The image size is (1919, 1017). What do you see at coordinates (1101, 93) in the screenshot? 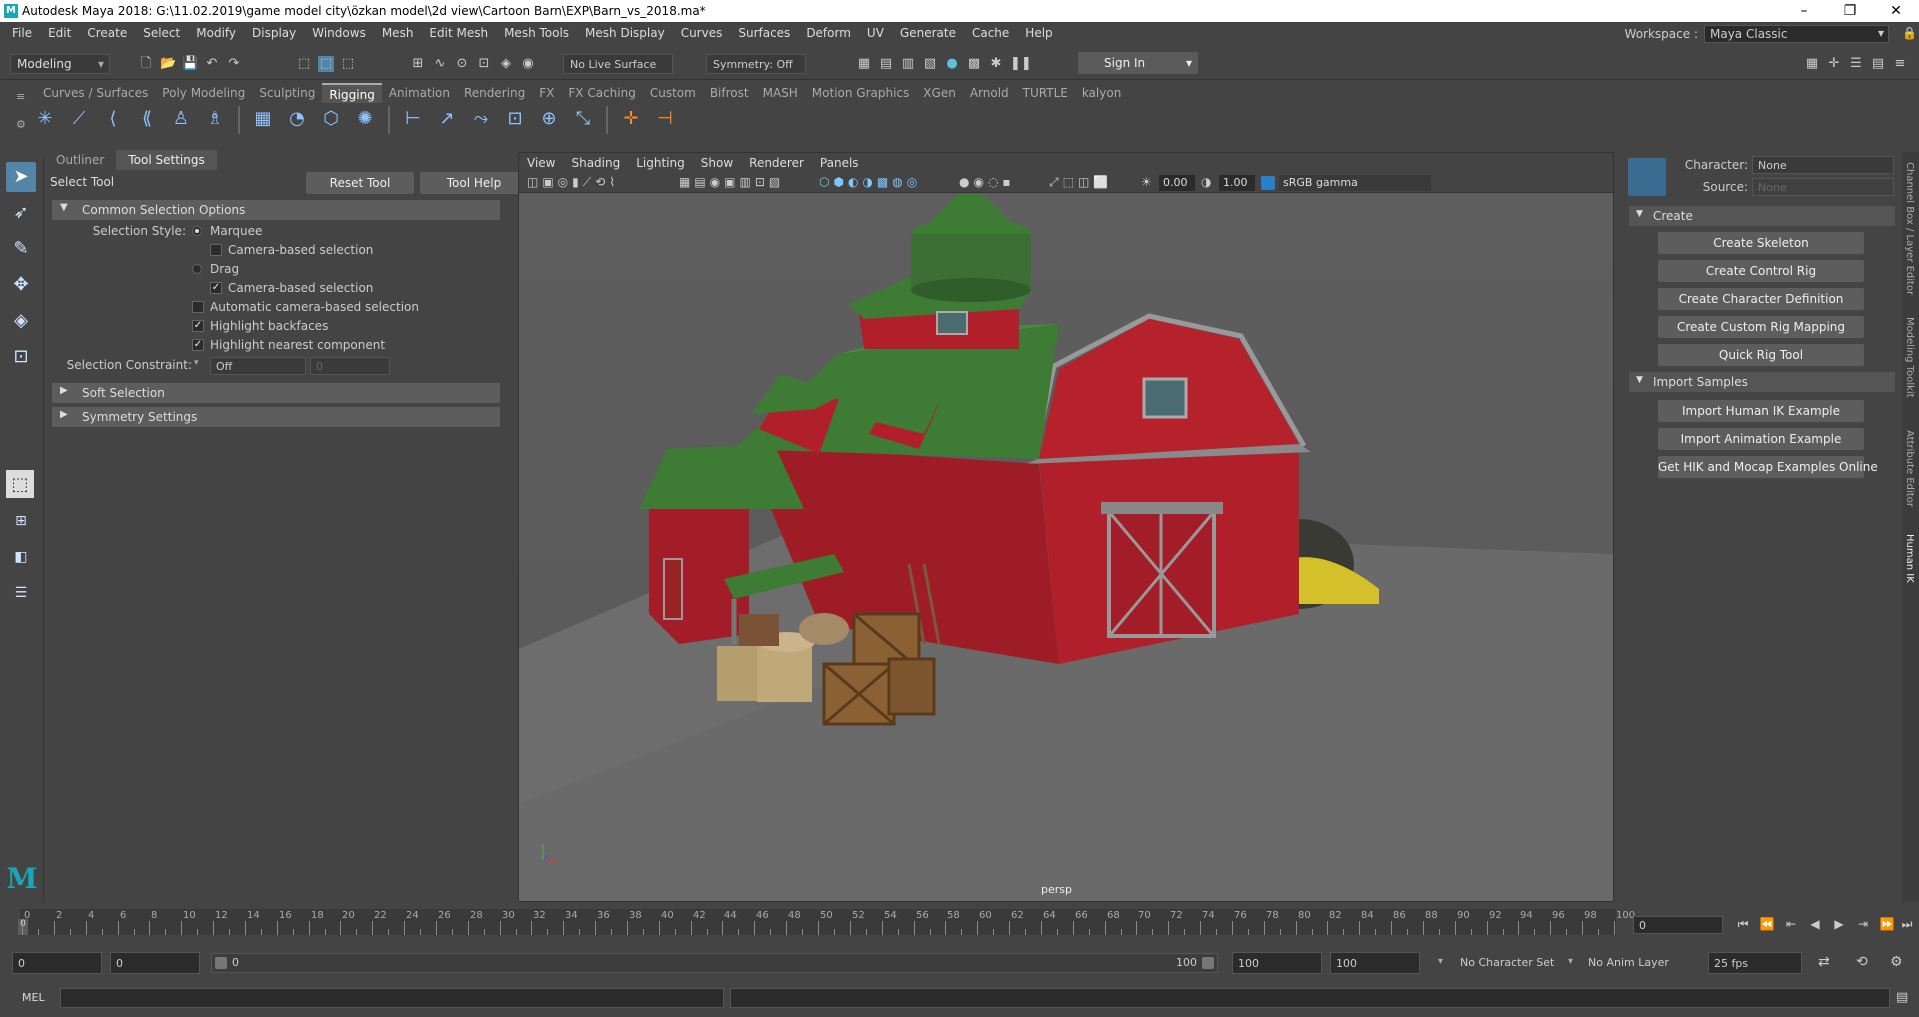
I see `shelf-tab-kalyon: kalyon` at bounding box center [1101, 93].